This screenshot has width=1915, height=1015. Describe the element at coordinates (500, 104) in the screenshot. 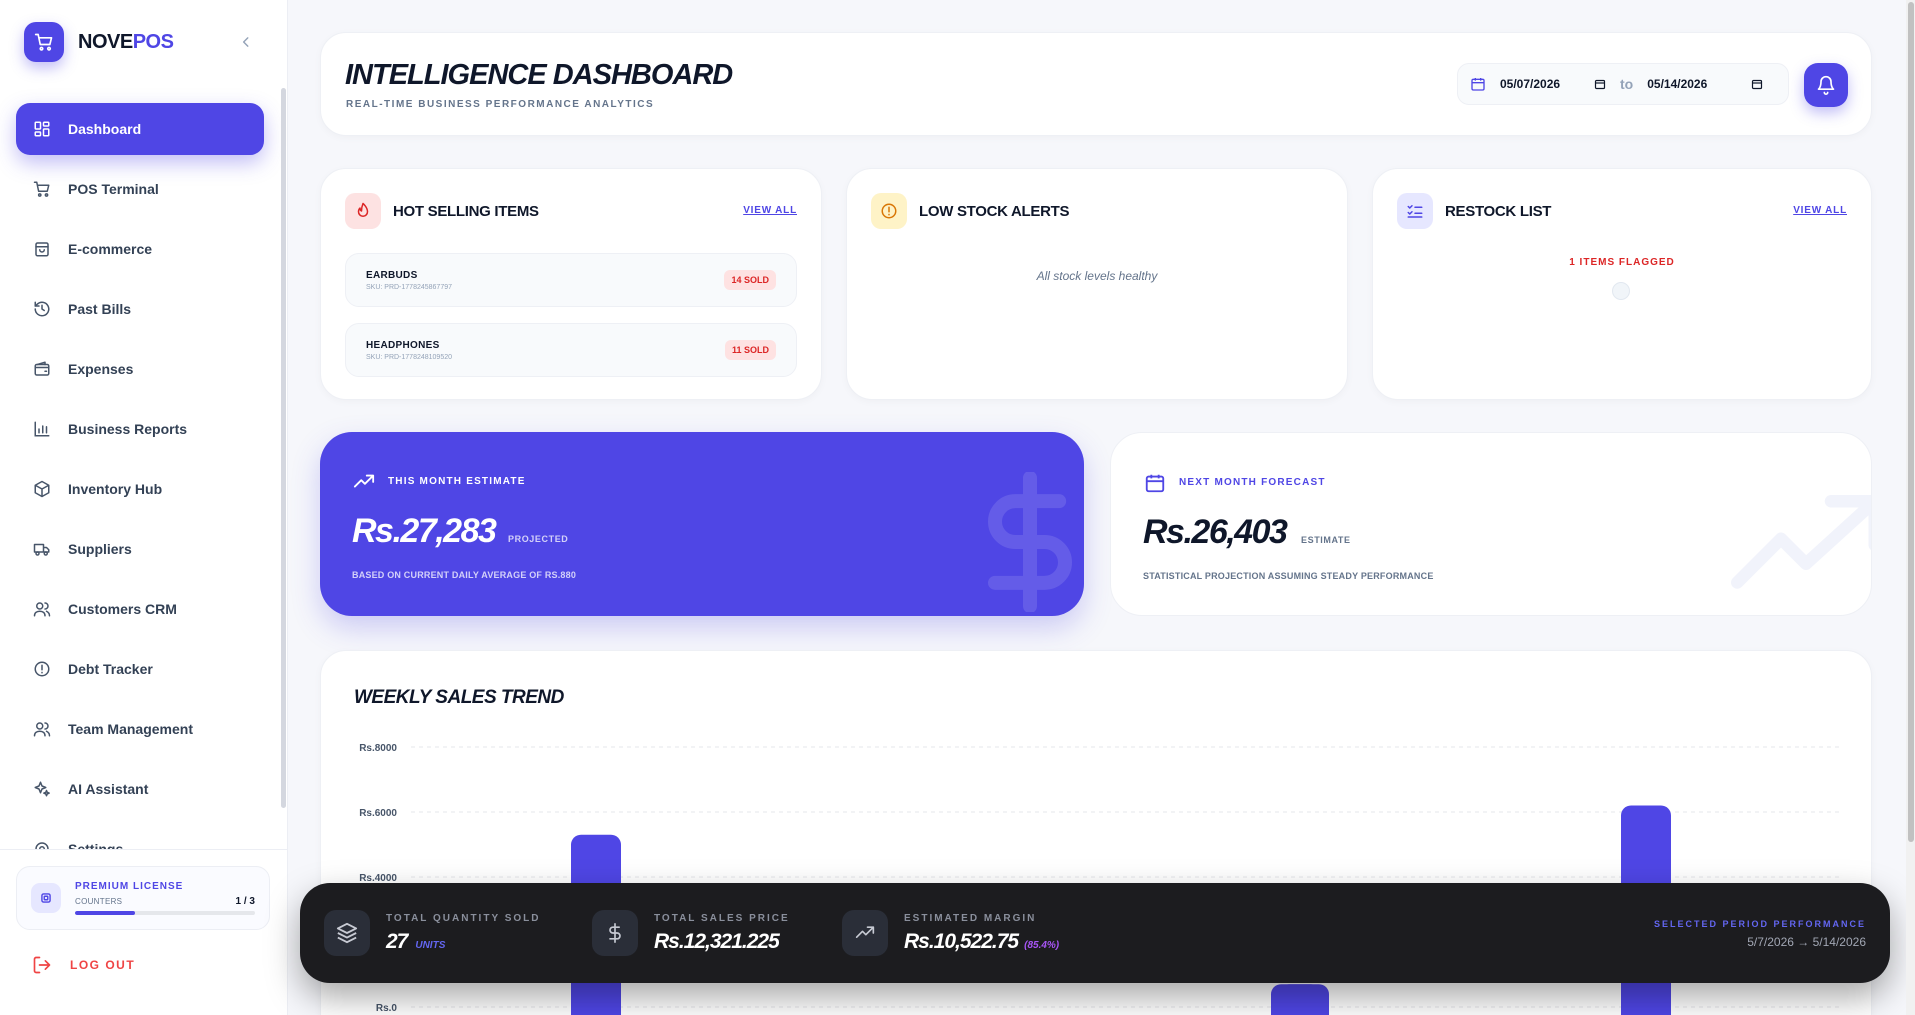

I see `page-subtitle: REAL-TIME BUSINESS PERFORMANCE ANALYTICS` at that location.